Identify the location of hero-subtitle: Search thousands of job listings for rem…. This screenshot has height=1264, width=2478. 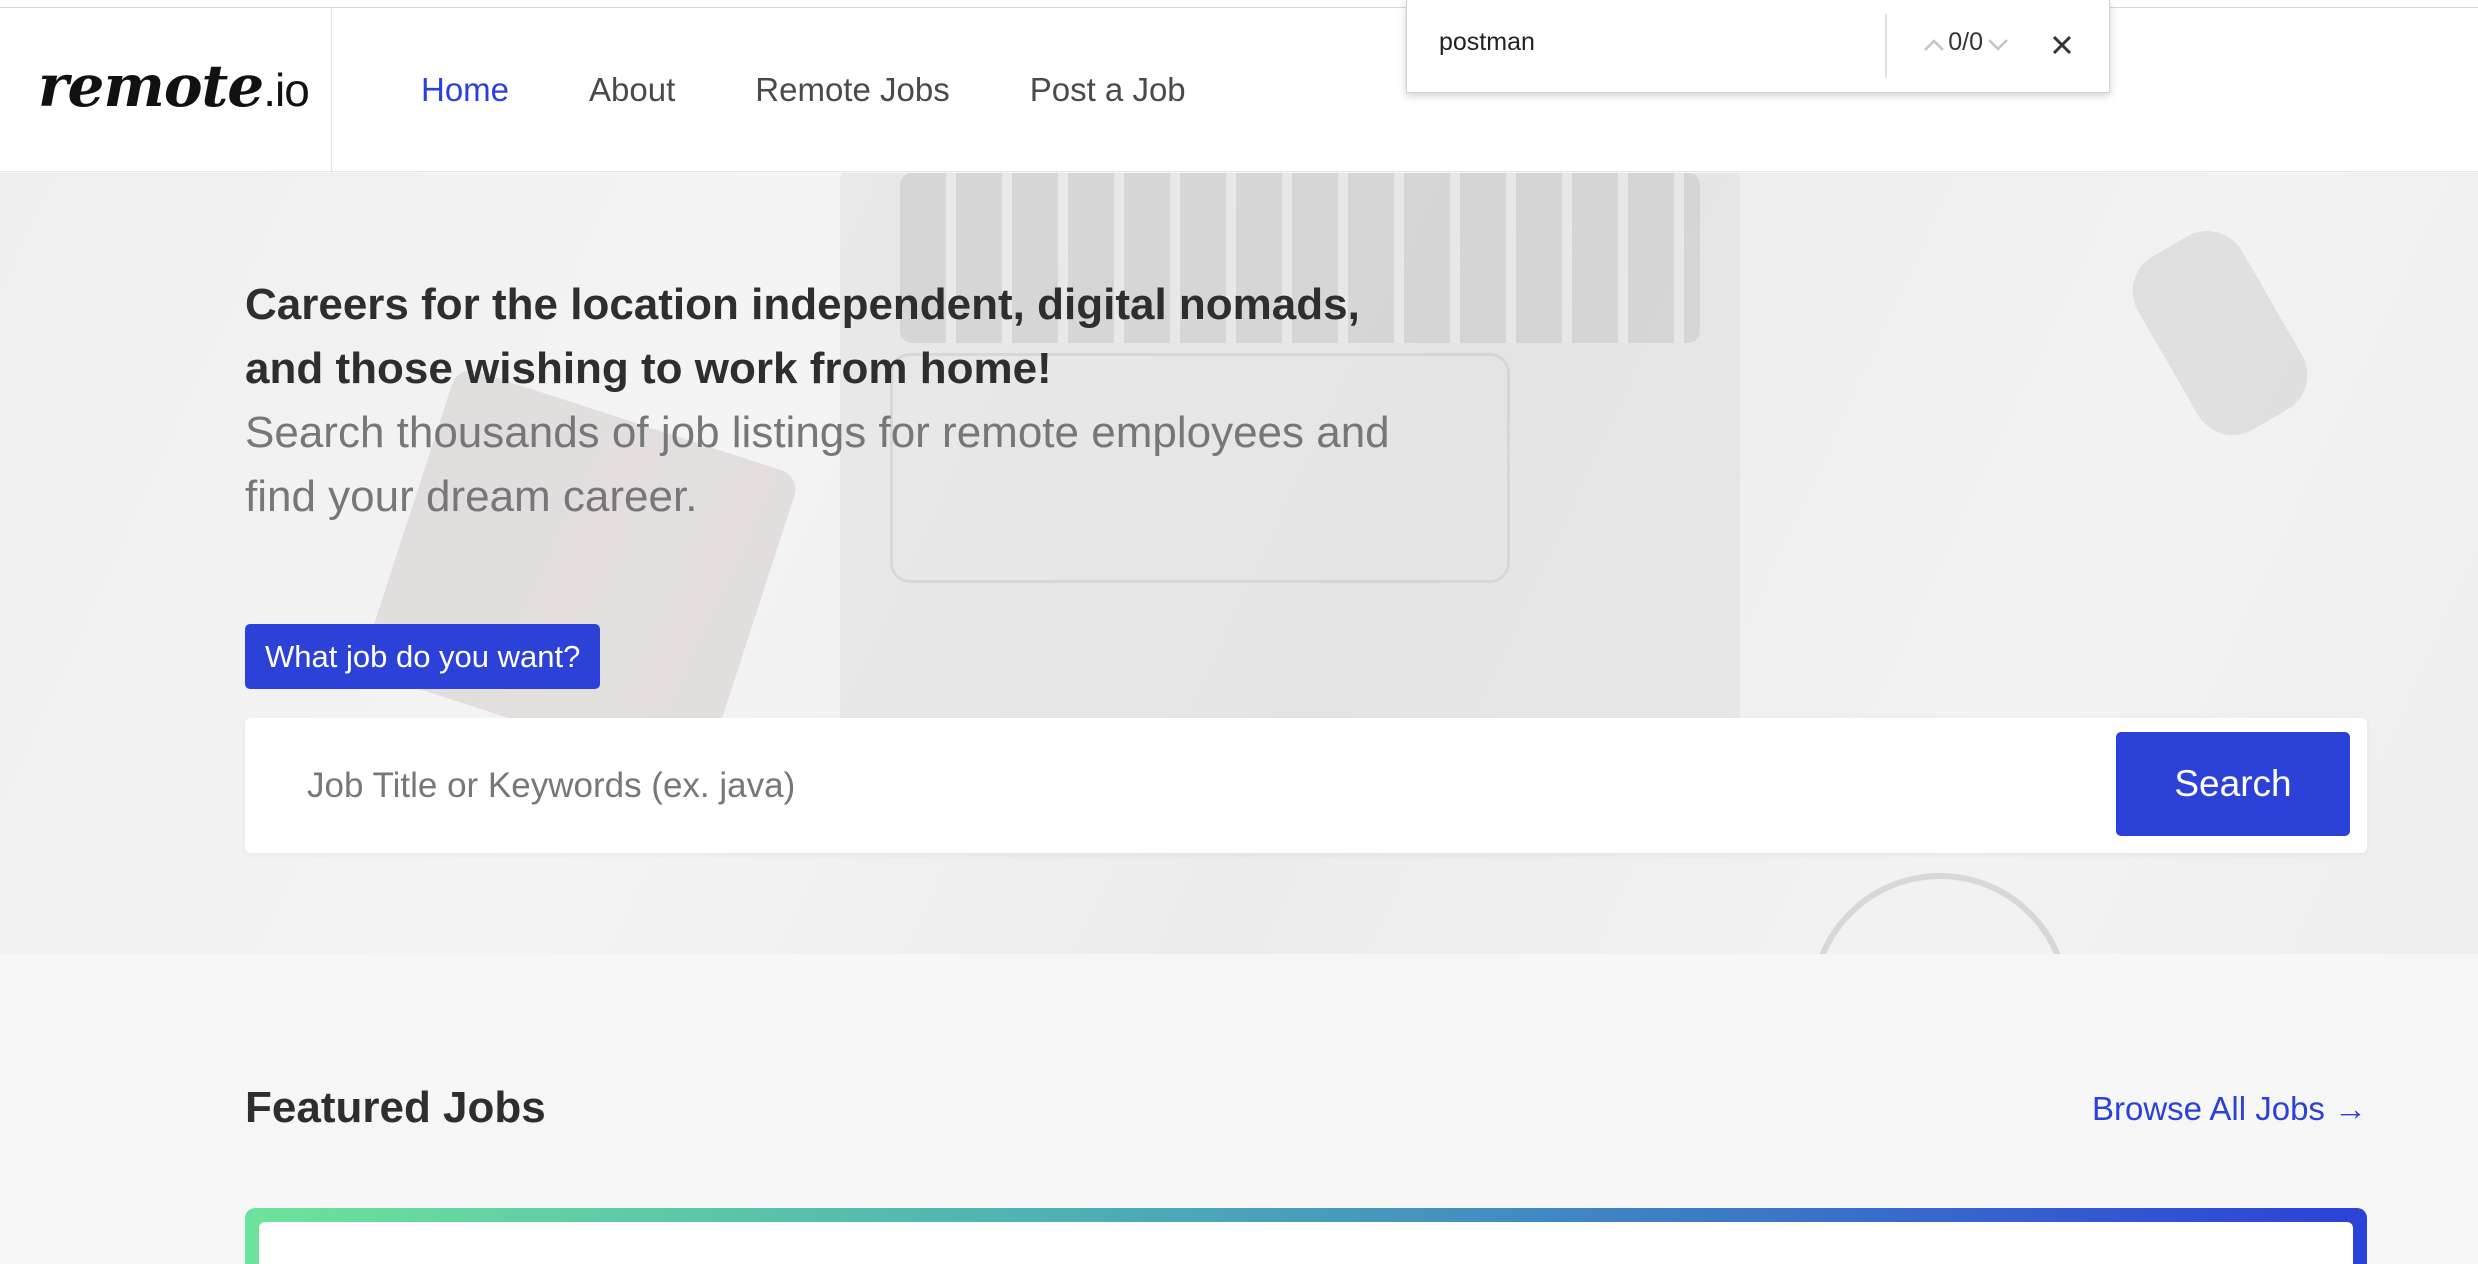
(817, 464).